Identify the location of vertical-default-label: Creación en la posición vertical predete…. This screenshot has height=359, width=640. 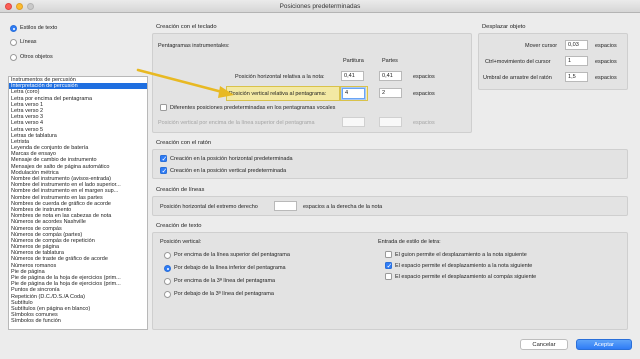
(228, 171).